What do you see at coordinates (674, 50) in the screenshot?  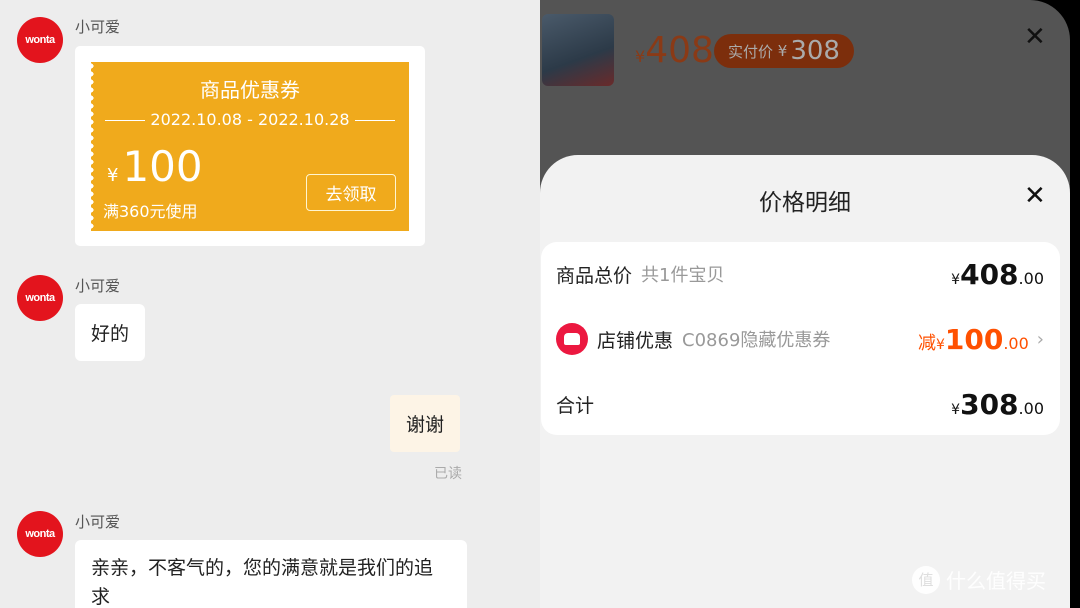 I see `product-price: ¥408` at bounding box center [674, 50].